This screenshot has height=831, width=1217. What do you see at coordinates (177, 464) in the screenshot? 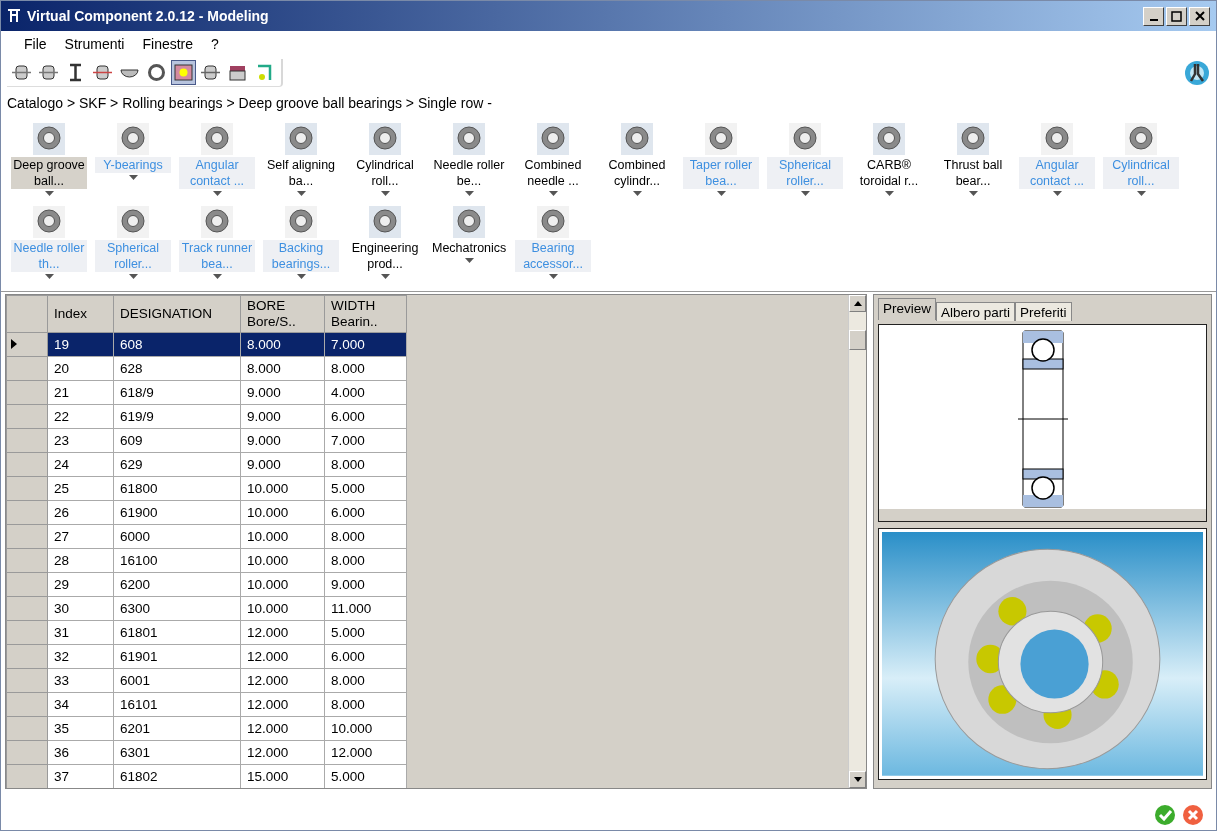
I see `table-cell: 629` at bounding box center [177, 464].